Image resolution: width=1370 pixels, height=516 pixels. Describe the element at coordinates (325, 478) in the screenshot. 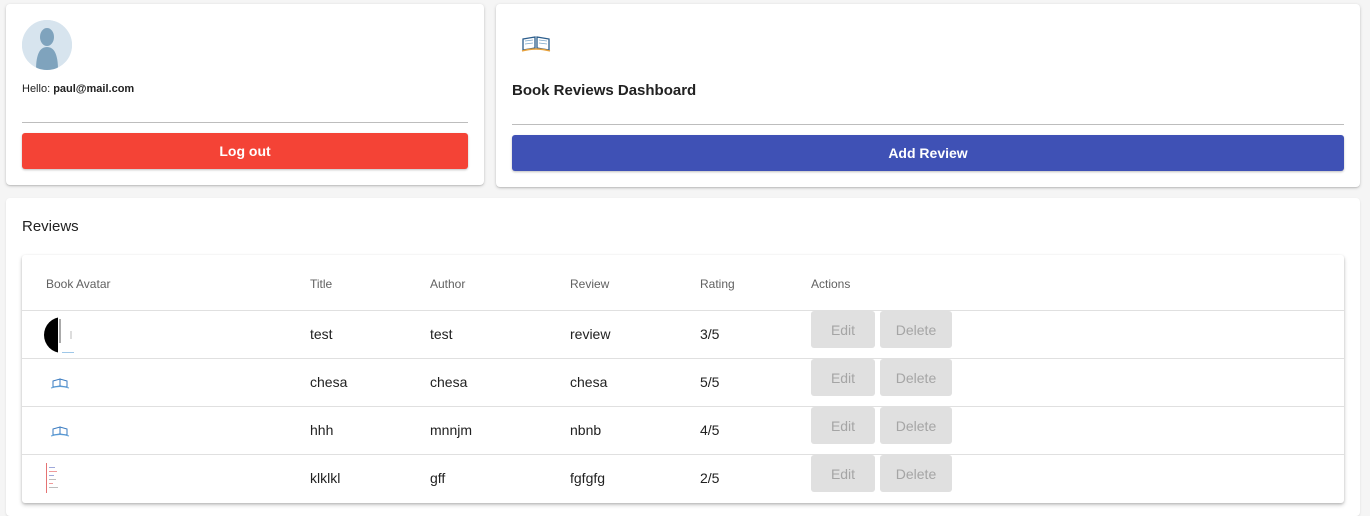

I see `cell-title: klklkl` at that location.